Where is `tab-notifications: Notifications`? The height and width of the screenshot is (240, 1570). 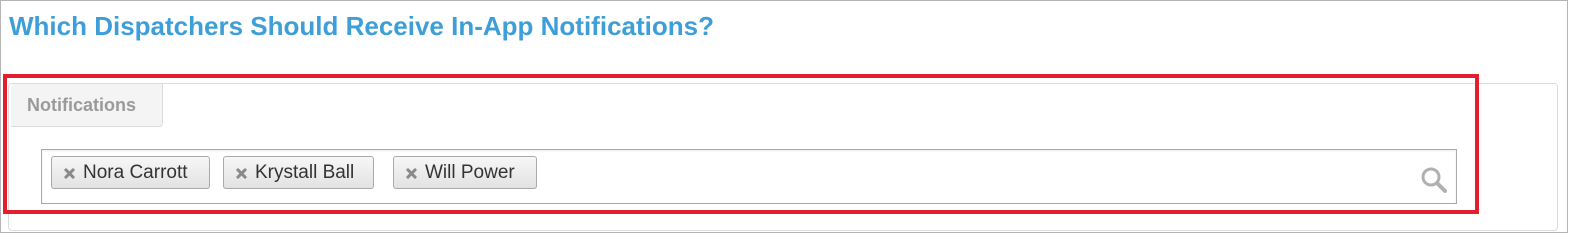 tab-notifications: Notifications is located at coordinates (87, 105).